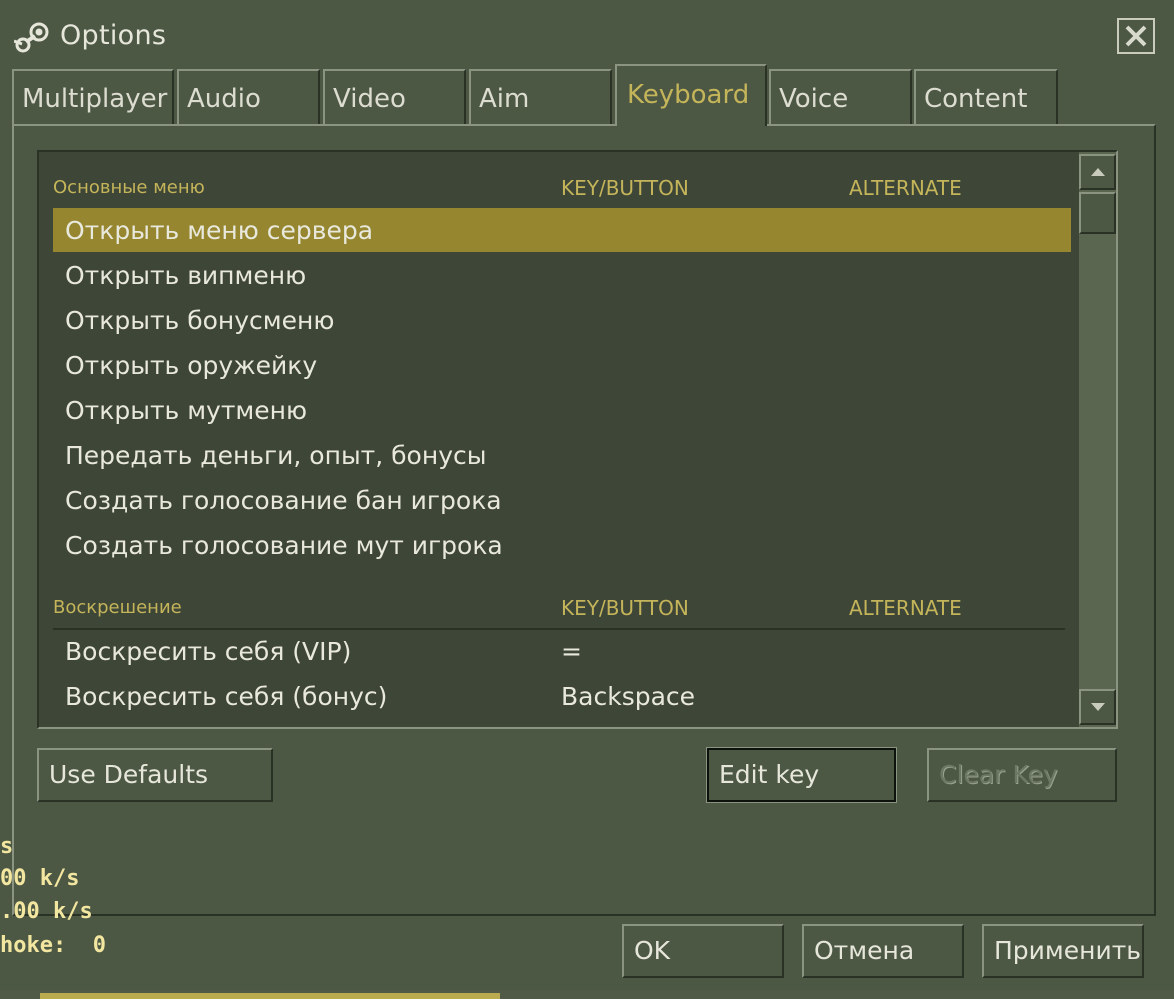 This screenshot has width=1174, height=999. I want to click on binding-action: Создать голосование бан игрока, so click(283, 500).